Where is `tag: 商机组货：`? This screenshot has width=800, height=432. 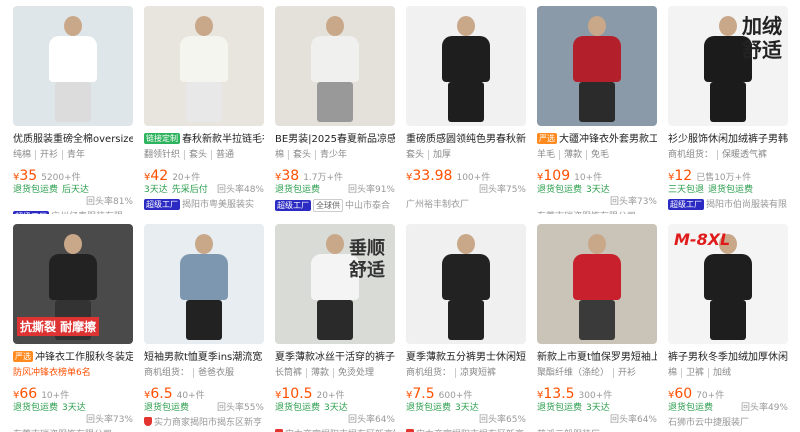 tag: 商机组货： is located at coordinates (167, 373).